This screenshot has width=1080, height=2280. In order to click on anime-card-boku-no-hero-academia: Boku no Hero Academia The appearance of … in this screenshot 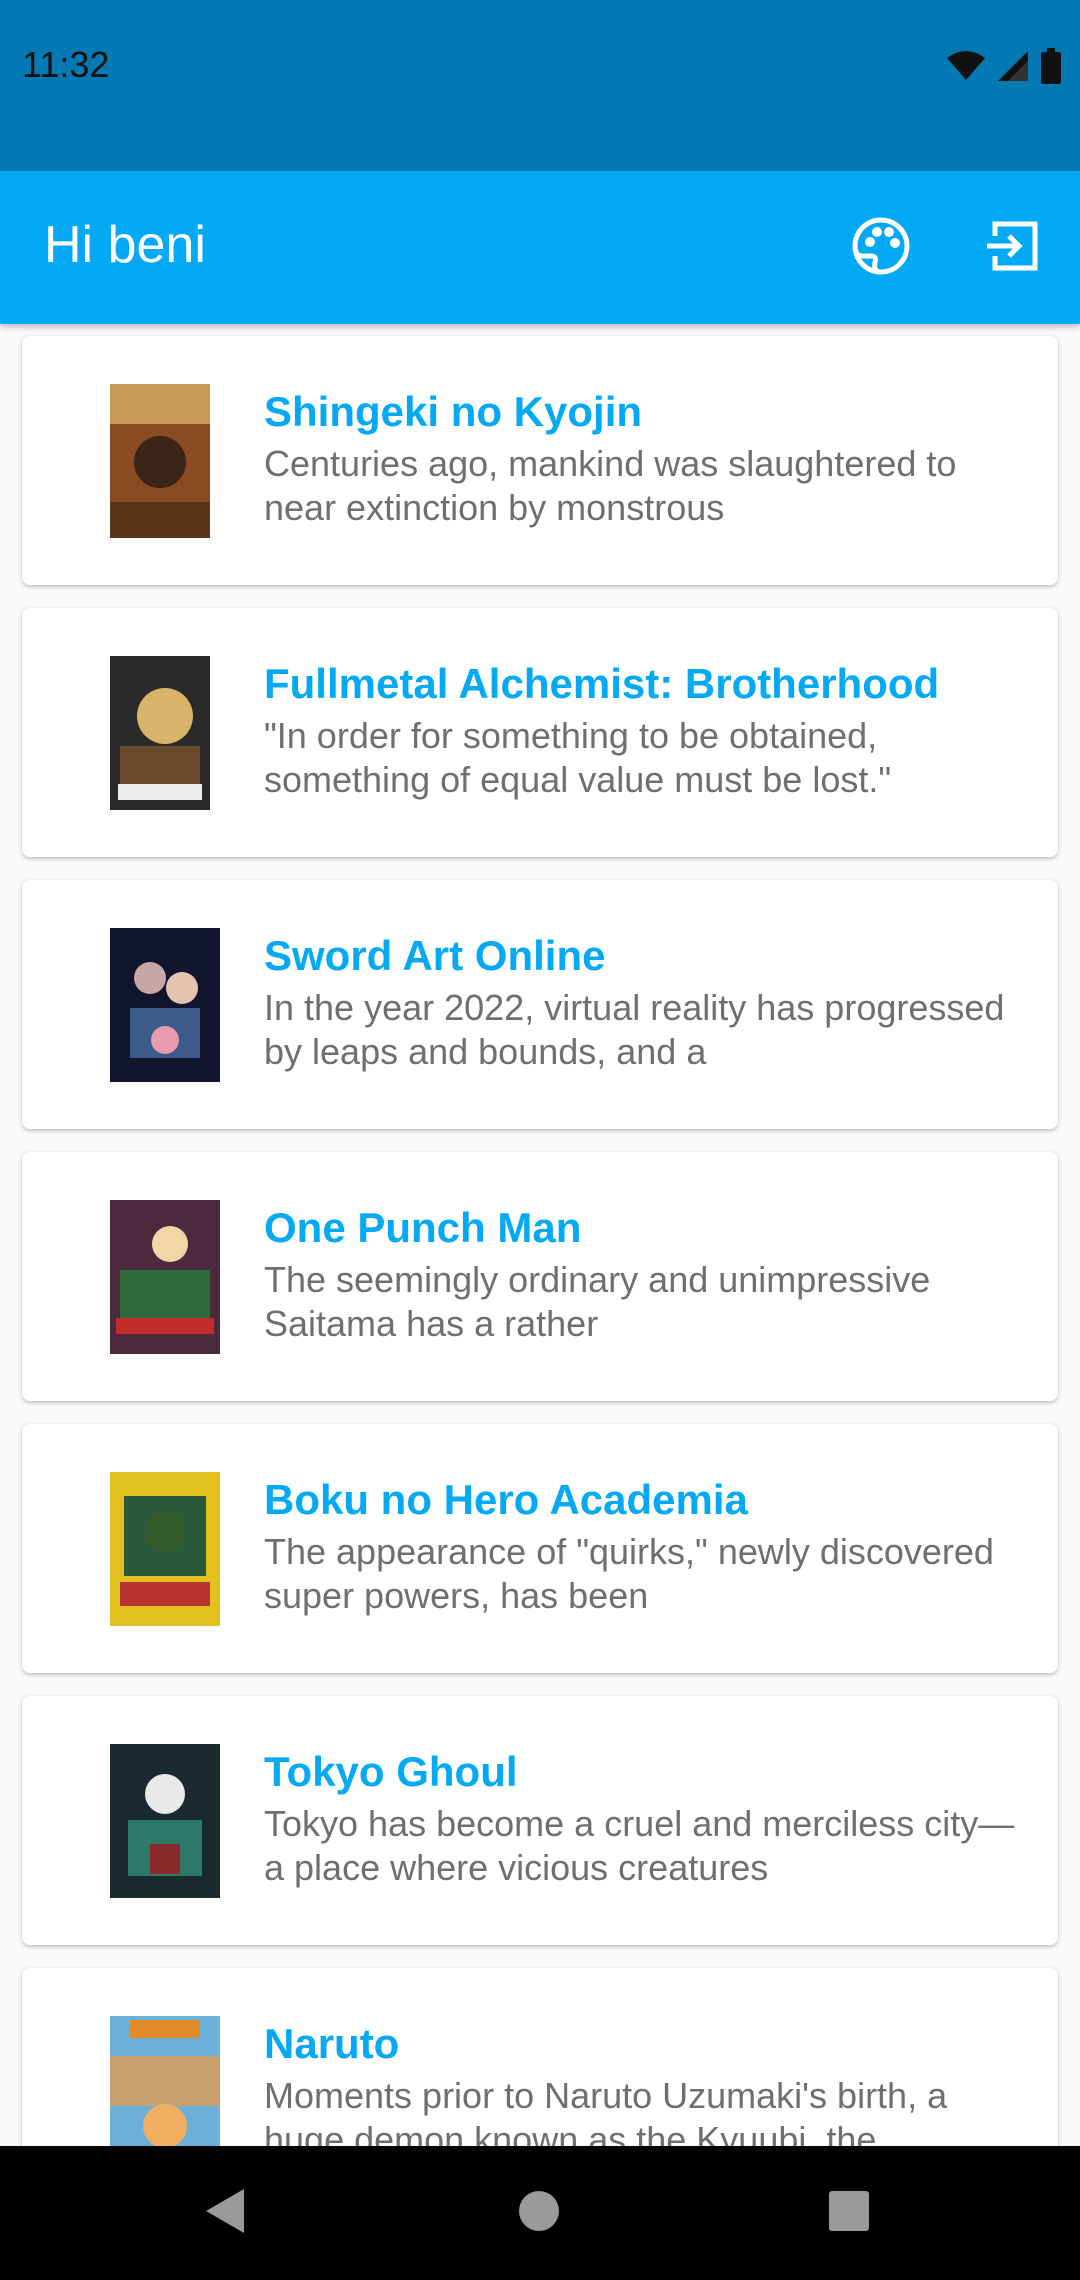, I will do `click(540, 1548)`.